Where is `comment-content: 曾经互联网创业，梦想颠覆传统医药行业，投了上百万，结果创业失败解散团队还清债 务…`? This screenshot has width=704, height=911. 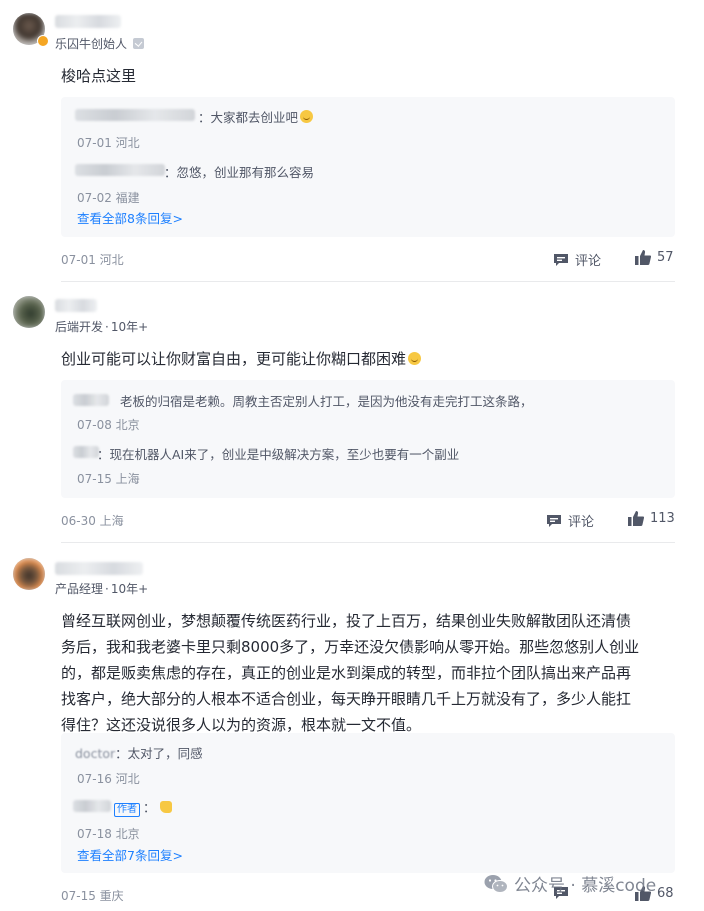 comment-content: 曾经互联网创业，梦想颠覆传统医药行业，投了上百万，结果创业失败解散团队还清债 务… is located at coordinates (350, 673).